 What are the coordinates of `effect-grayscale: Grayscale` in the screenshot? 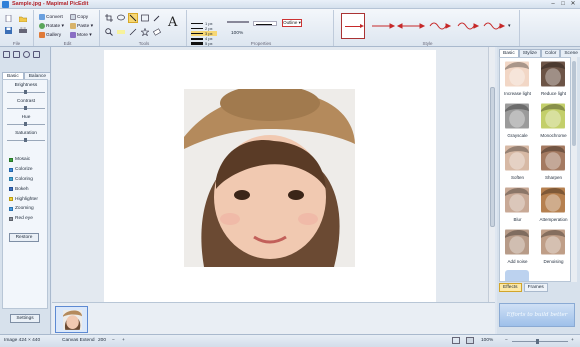 It's located at (517, 120).